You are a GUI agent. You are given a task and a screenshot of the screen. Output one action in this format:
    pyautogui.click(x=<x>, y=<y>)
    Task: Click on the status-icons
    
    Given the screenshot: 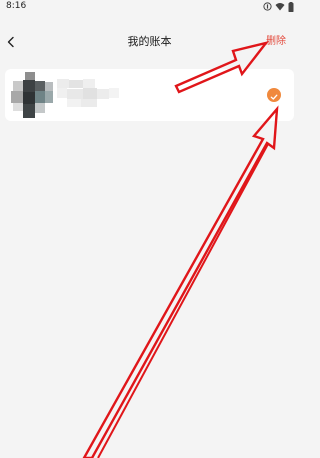 What is the action you would take?
    pyautogui.click(x=278, y=6)
    